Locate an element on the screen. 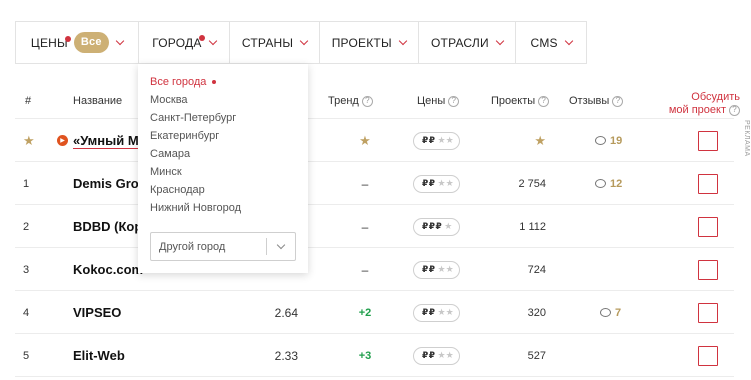 The image size is (751, 380). rank-cell: 5 is located at coordinates (26, 355).